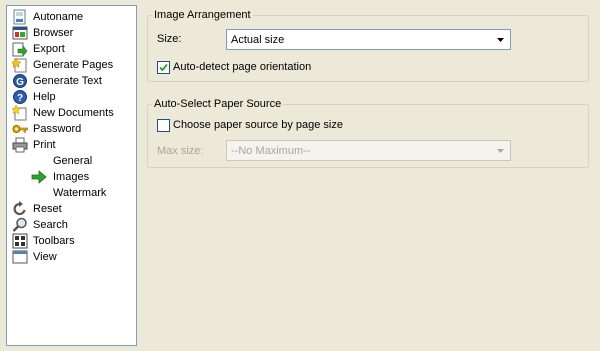  I want to click on svg-text: G, so click(20, 82).